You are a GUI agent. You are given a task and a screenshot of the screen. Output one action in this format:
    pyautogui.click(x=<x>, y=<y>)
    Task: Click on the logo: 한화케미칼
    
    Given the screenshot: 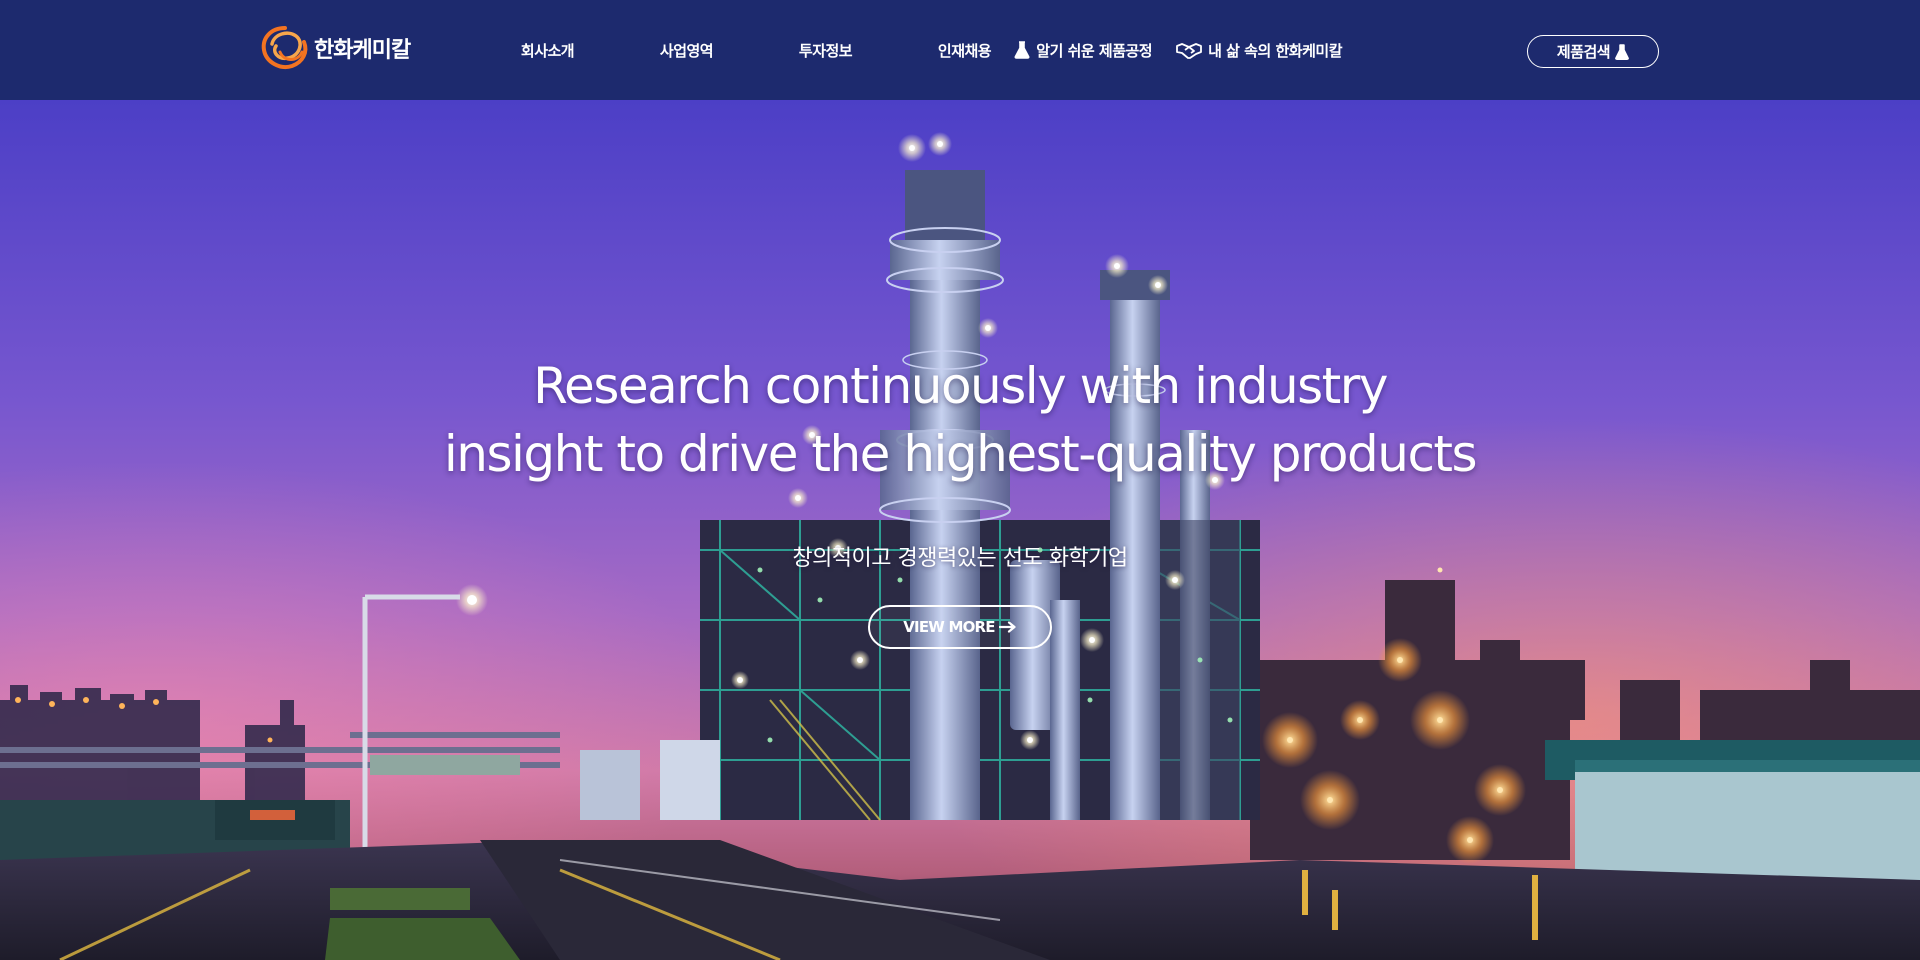 What is the action you would take?
    pyautogui.click(x=334, y=48)
    